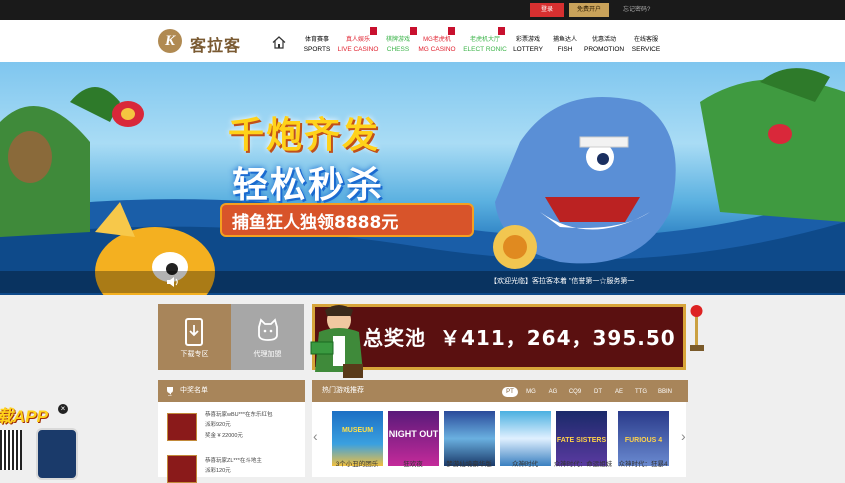  What do you see at coordinates (604, 45) in the screenshot?
I see `nav-promotion: 优惠活动 PROMOTION` at bounding box center [604, 45].